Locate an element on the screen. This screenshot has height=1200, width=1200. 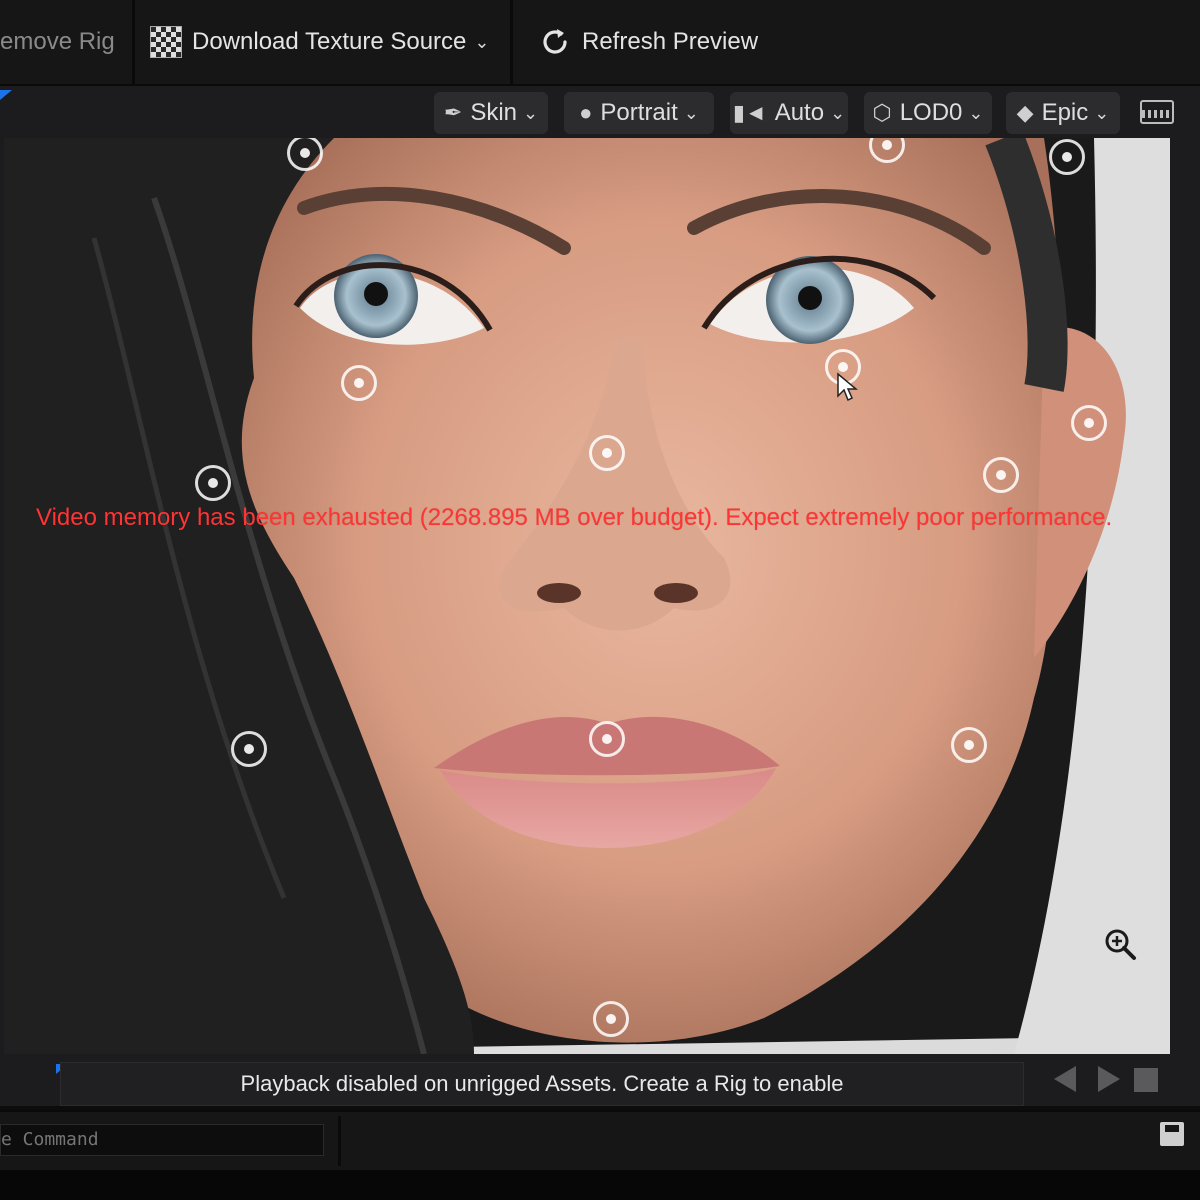
portrait-dropdown: ● Portrait ⌄ is located at coordinates (639, 113).